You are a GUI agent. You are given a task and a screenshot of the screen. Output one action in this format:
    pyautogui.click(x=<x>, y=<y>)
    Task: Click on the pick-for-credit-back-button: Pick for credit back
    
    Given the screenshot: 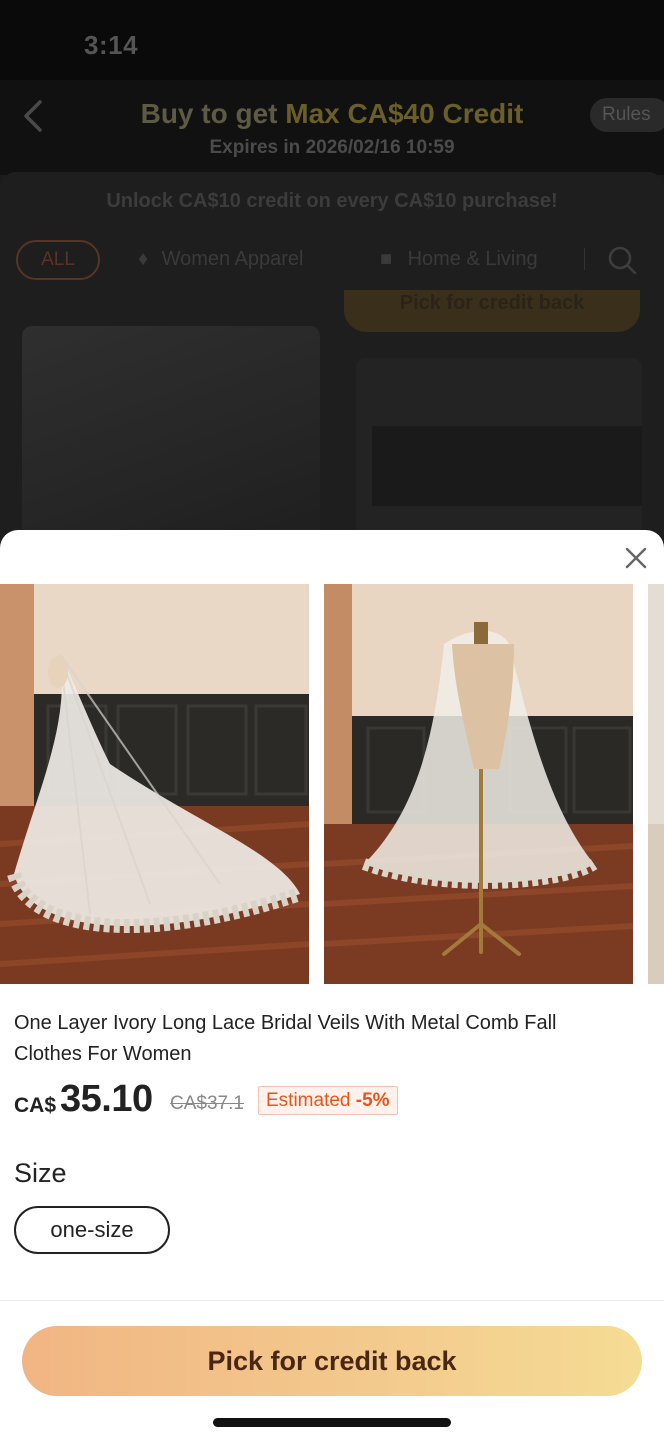 What is the action you would take?
    pyautogui.click(x=332, y=1361)
    